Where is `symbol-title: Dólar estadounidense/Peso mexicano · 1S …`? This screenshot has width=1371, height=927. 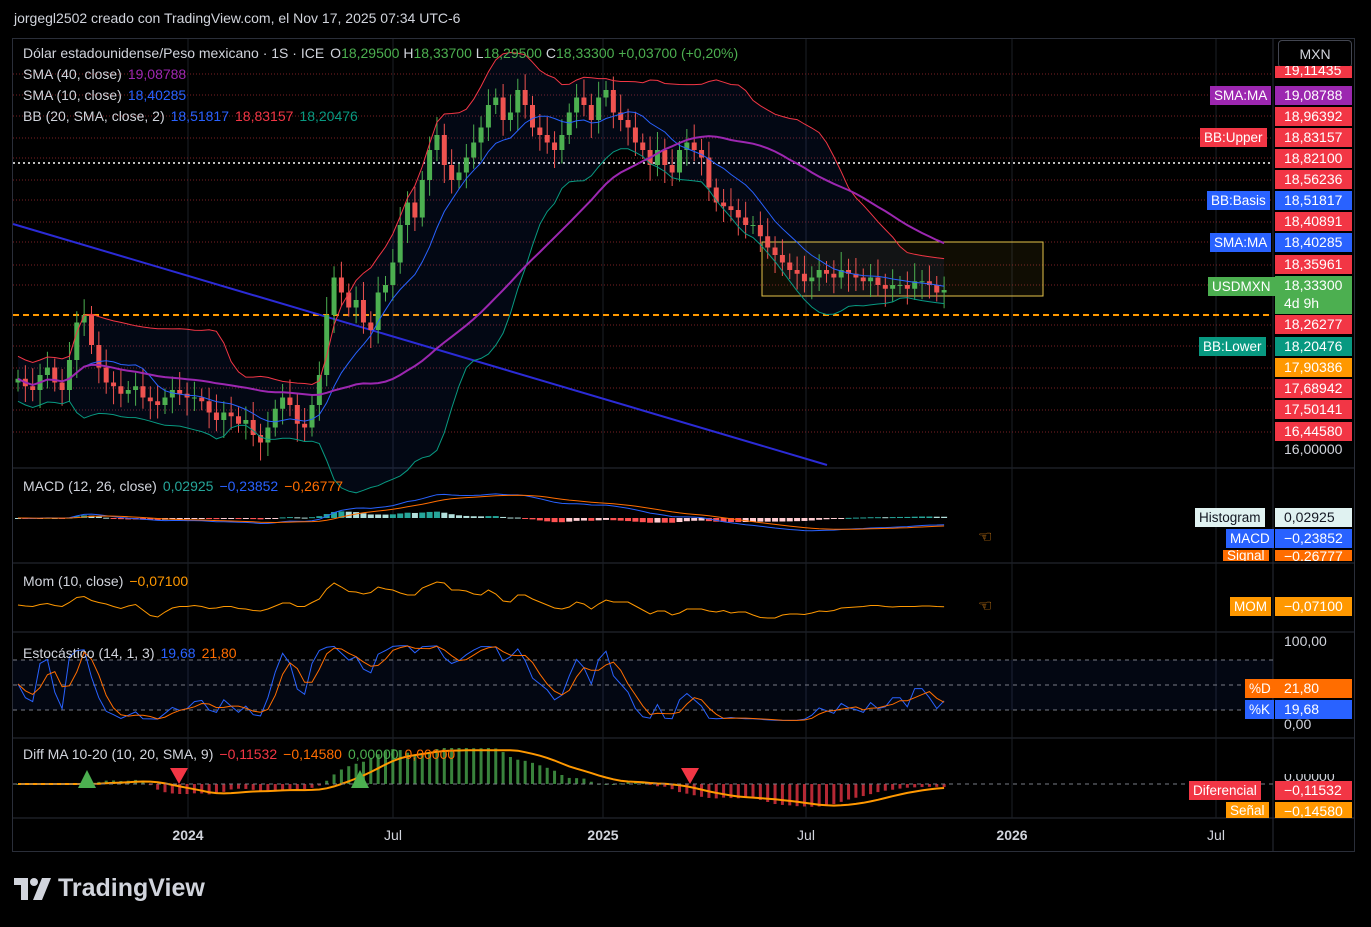 symbol-title: Dólar estadounidense/Peso mexicano · 1S … is located at coordinates (173, 53).